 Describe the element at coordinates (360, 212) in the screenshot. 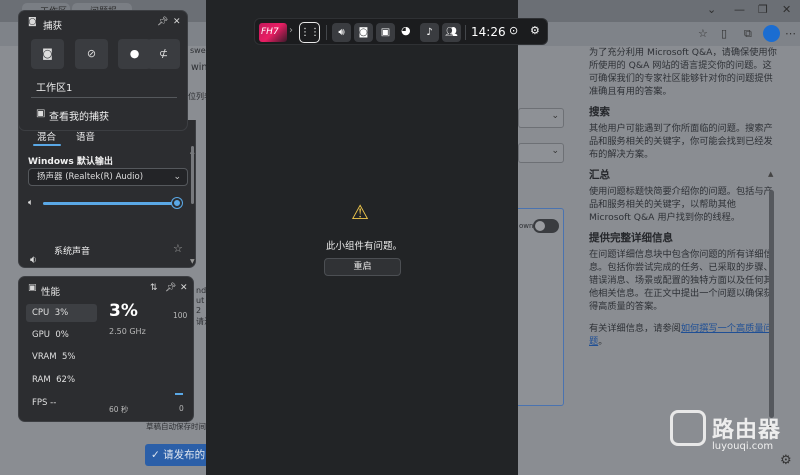

I see `warning-icon: ⚠` at that location.